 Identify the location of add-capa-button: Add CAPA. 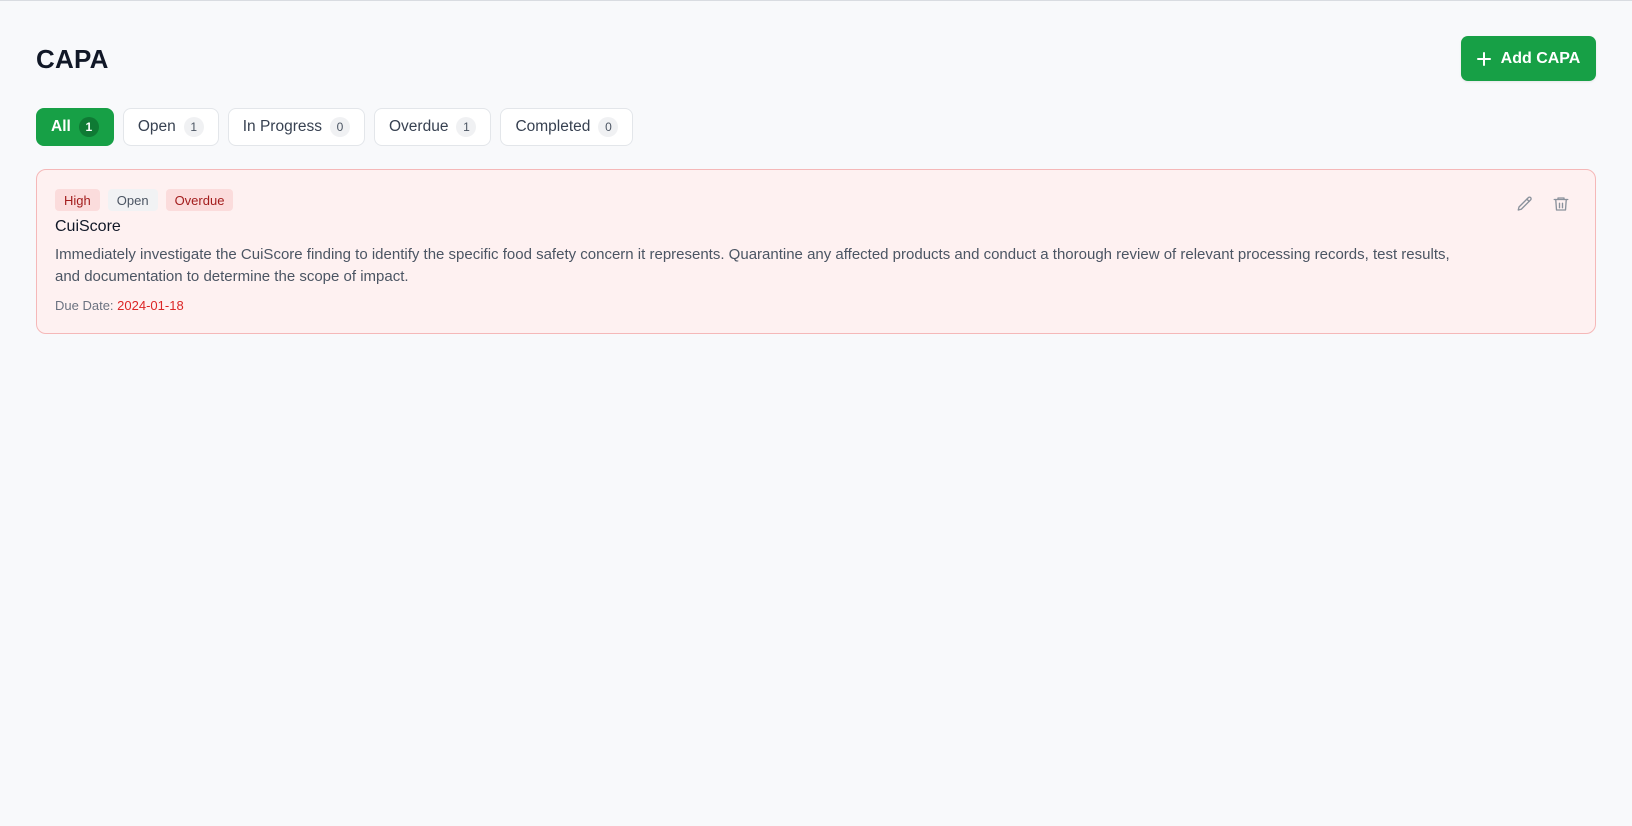
(1528, 58).